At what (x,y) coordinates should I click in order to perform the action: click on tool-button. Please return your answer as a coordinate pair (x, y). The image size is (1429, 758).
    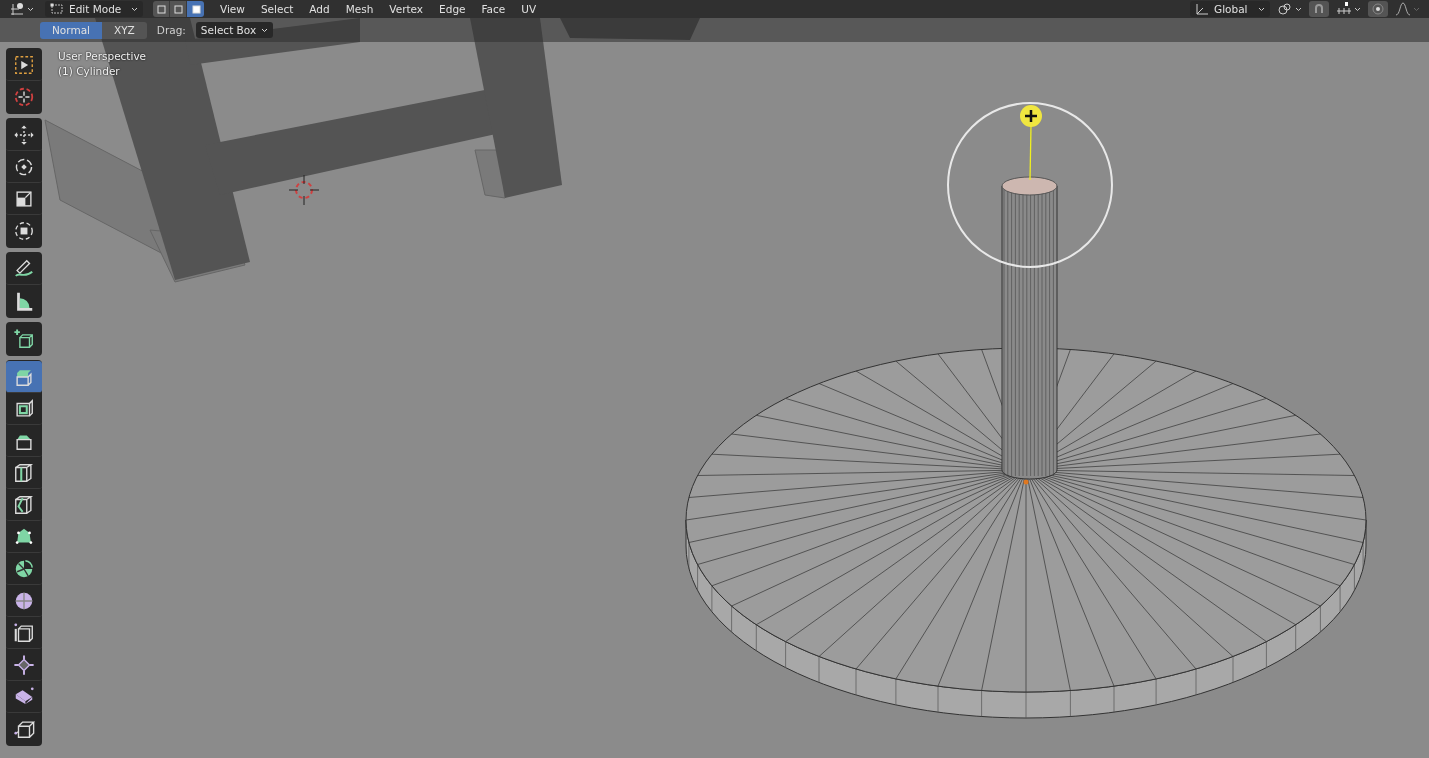
    Looking at the image, I should click on (24, 377).